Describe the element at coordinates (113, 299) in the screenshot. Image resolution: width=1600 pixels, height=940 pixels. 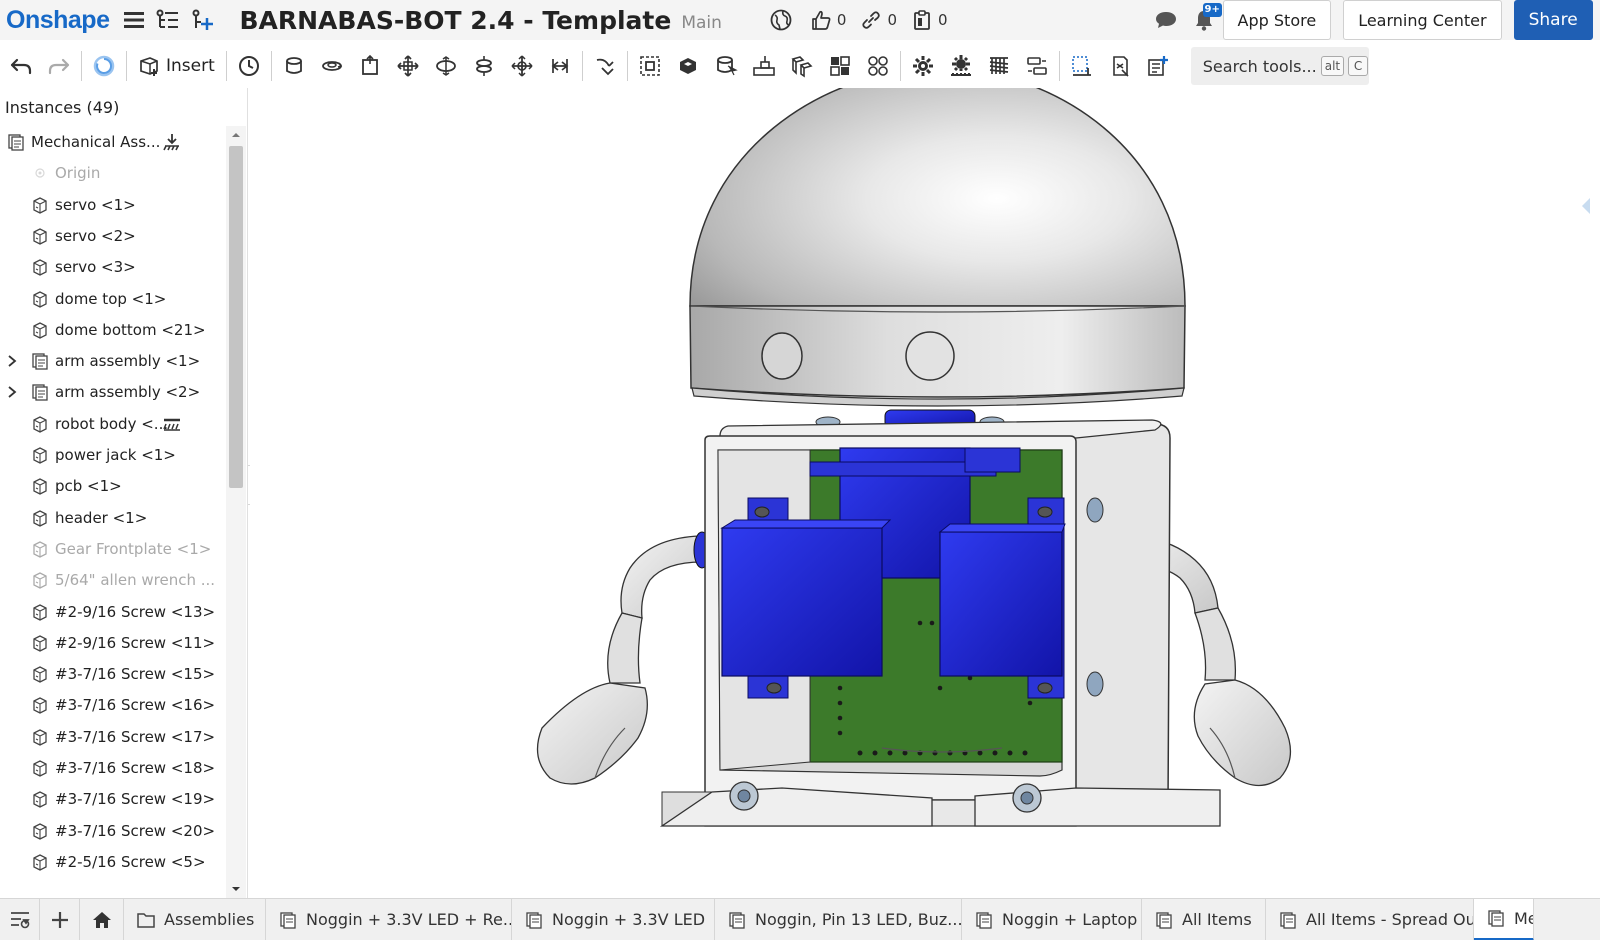
I see `instance-row: dome top <1>` at that location.